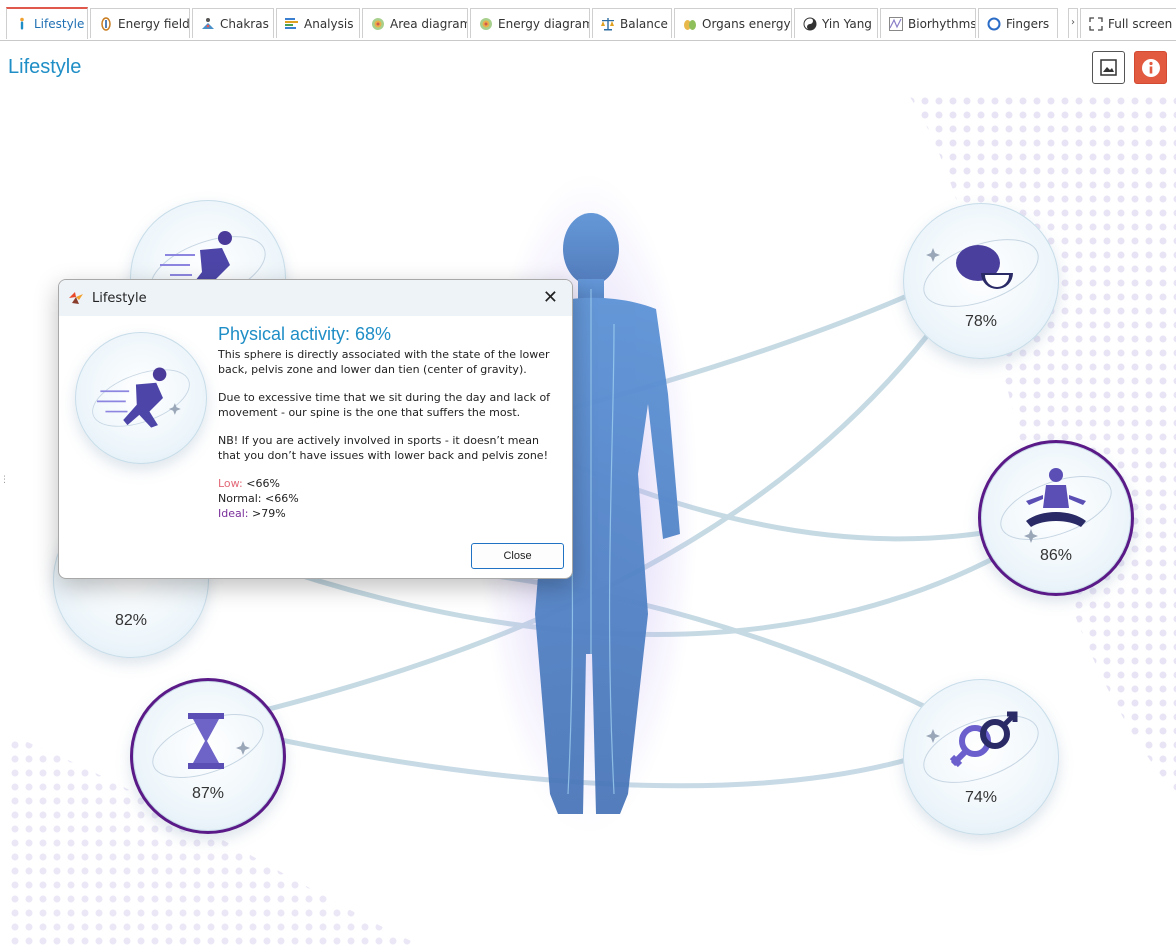 The width and height of the screenshot is (1176, 949). I want to click on tab-lifestyle: Lifestyle, so click(47, 23).